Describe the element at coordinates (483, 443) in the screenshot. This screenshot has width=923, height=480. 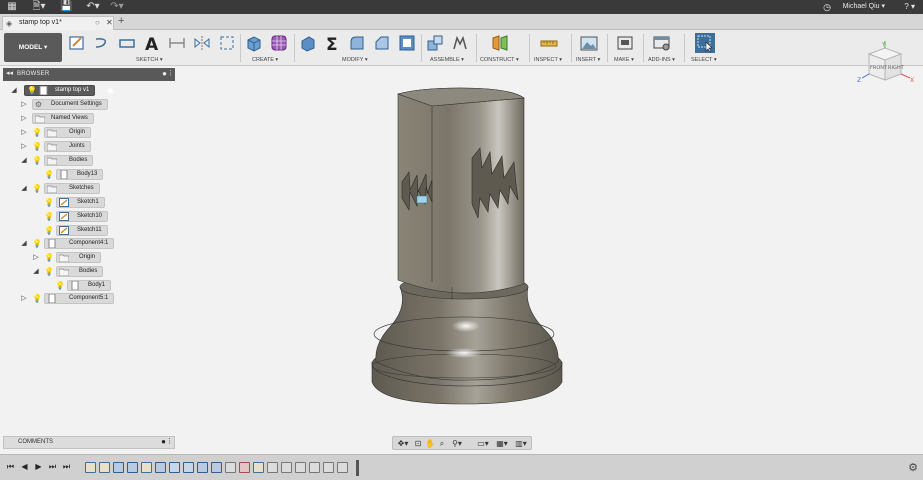
I see `display-settings-icon: ▭▾` at that location.